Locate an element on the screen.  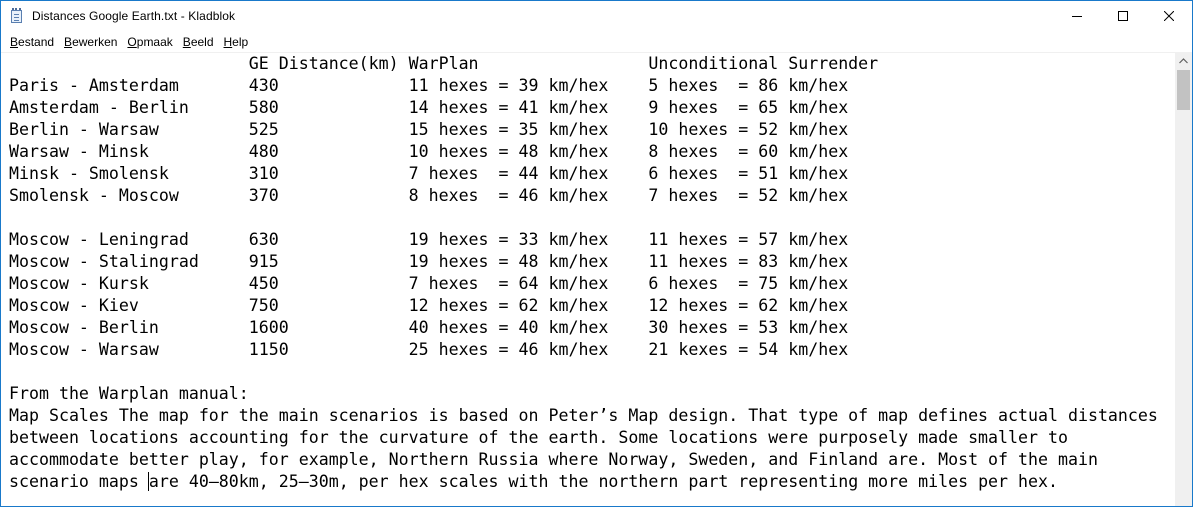
window-controls is located at coordinates (1123, 16).